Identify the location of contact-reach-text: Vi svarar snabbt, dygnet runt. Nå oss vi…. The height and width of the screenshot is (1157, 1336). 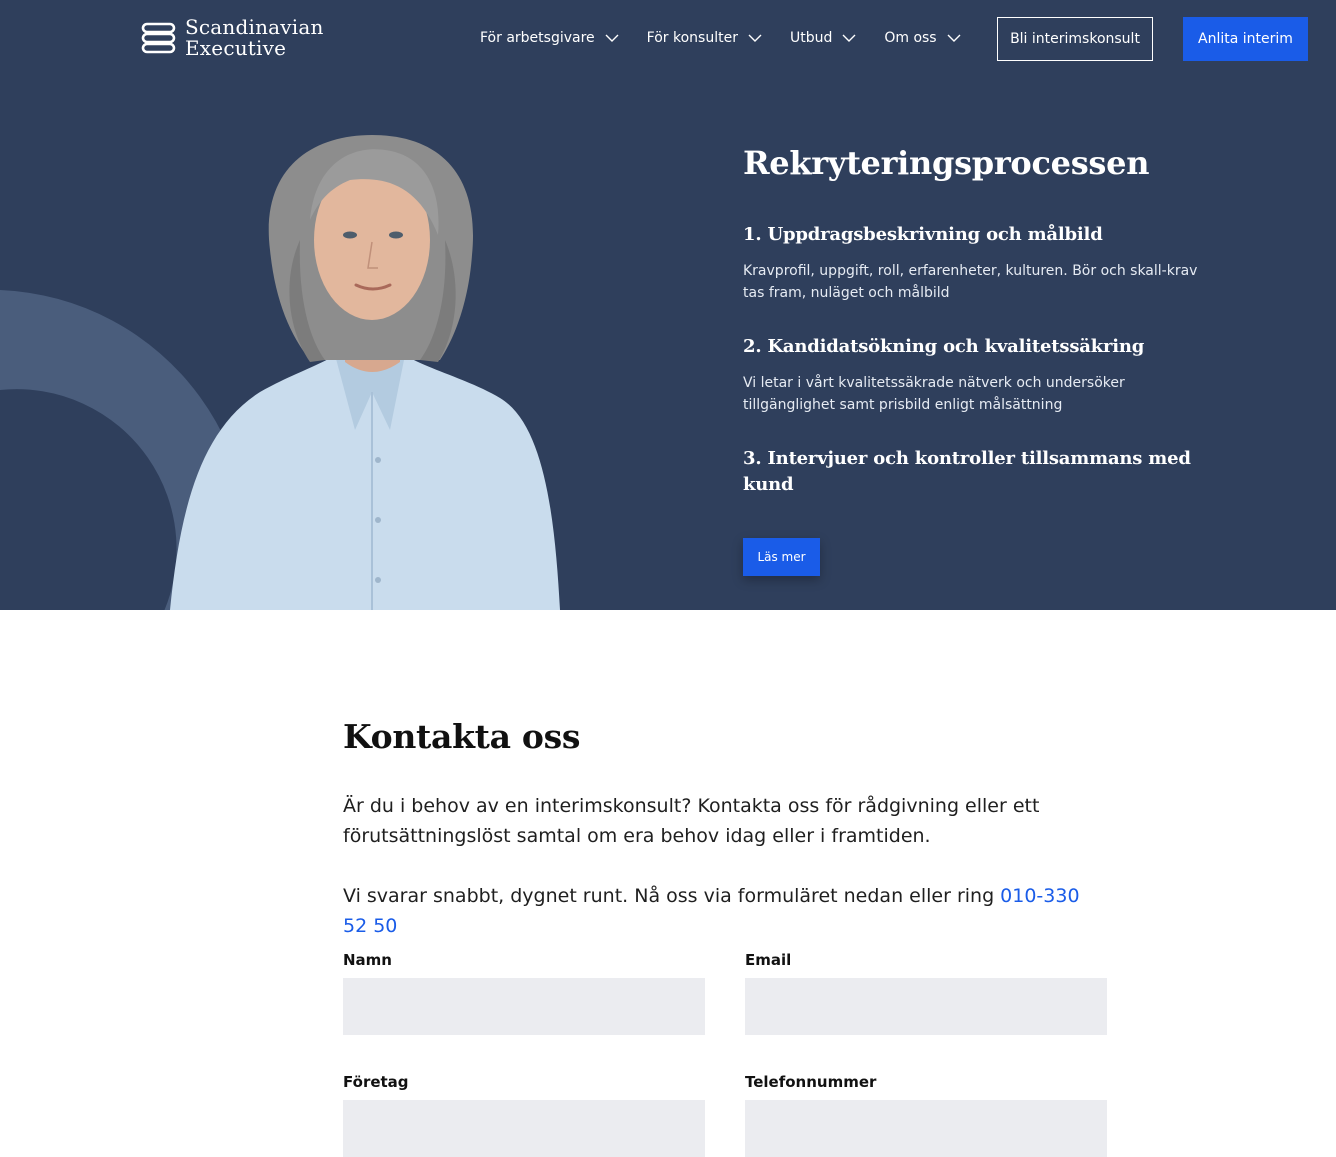
(725, 911).